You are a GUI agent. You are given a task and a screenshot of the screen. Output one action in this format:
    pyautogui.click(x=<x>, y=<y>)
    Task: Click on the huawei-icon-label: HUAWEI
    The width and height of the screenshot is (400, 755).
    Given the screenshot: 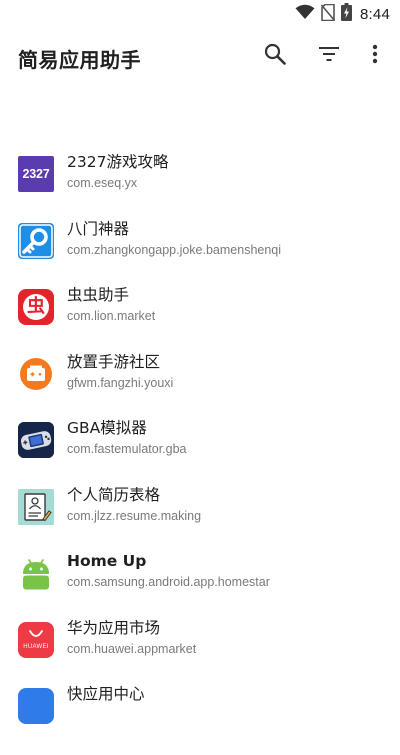 What is the action you would take?
    pyautogui.click(x=36, y=647)
    